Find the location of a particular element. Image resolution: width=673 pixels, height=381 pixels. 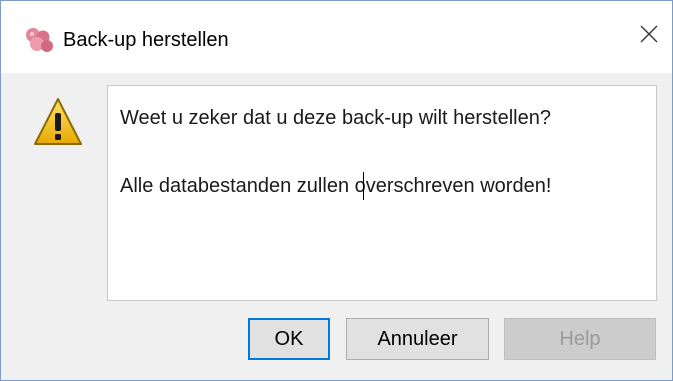

app-logo-icon is located at coordinates (39, 40).